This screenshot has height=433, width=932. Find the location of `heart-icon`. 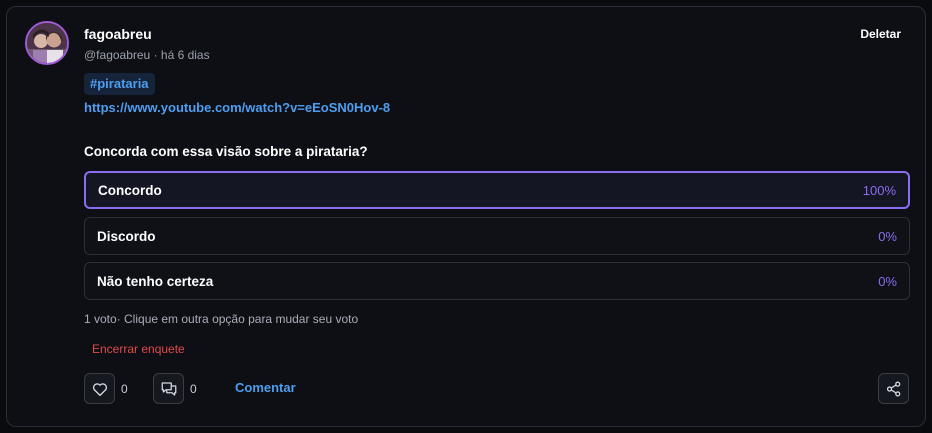

heart-icon is located at coordinates (99, 389).